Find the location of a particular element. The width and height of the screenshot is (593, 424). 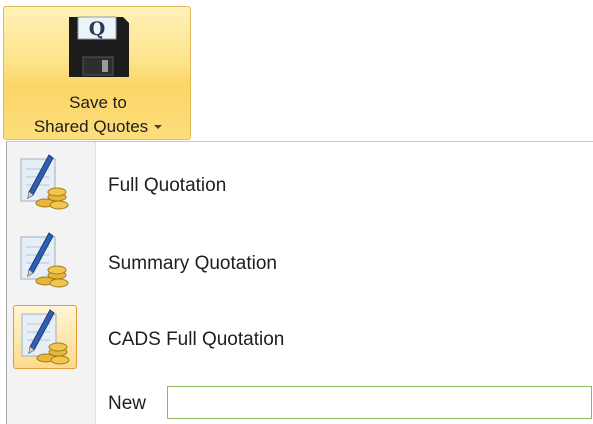

shared-quotes-label: Shared Quotes is located at coordinates (98, 127).